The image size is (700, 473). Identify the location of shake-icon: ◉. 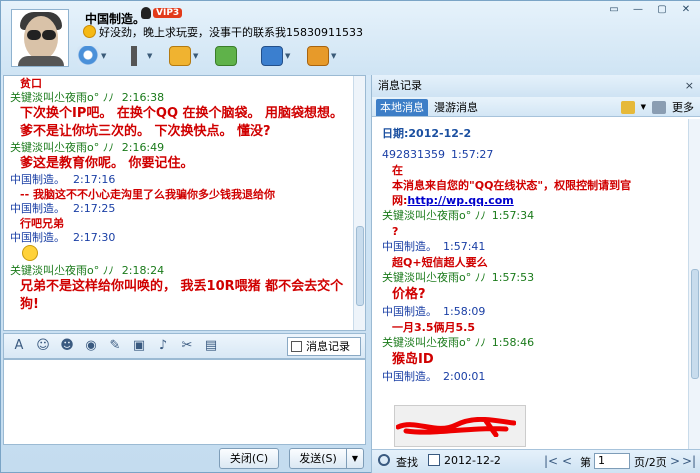
(91, 346).